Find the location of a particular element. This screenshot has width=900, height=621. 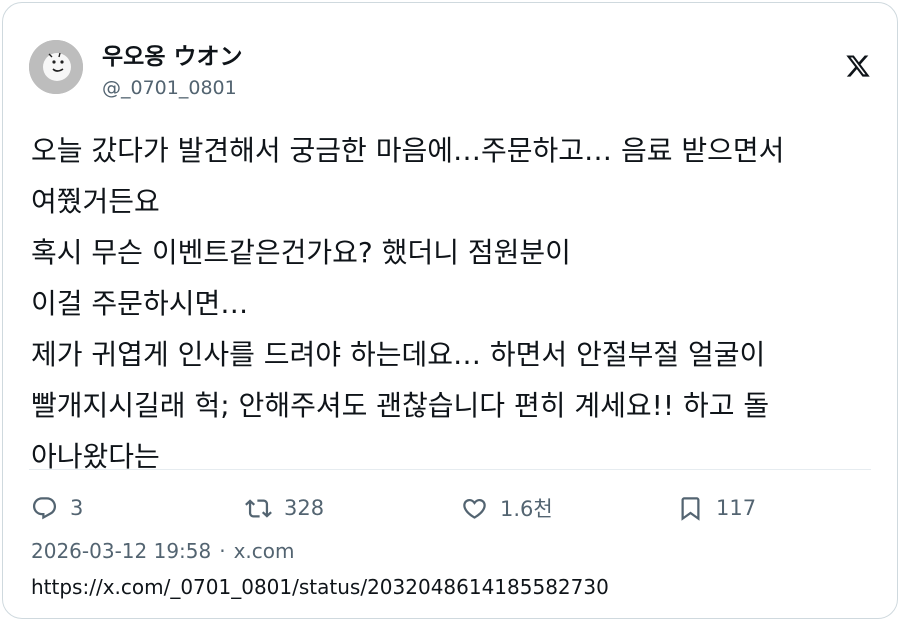

tweet-text-line: 오늘 갔다가 발견해서 궁금한 마음에…주문하고… 음료 받으면서 is located at coordinates (408, 150).